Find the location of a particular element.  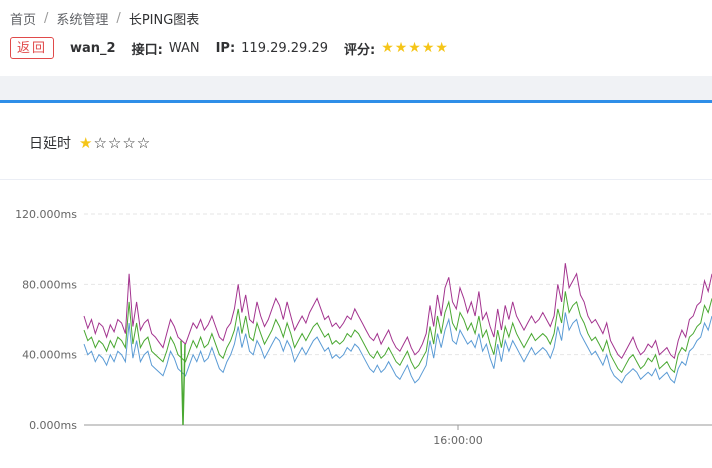

breadcrumb: 首页 / 系统管理 / 长PING图表 is located at coordinates (104, 18).